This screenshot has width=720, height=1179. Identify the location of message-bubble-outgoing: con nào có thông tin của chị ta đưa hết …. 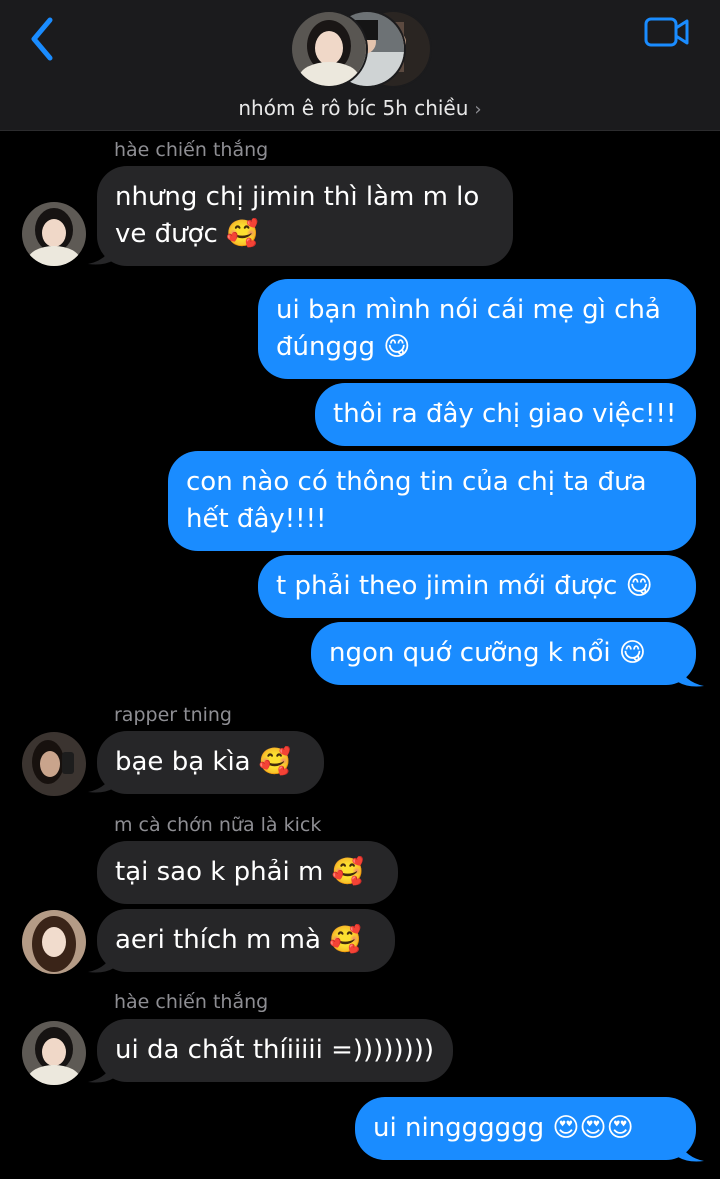
(432, 501).